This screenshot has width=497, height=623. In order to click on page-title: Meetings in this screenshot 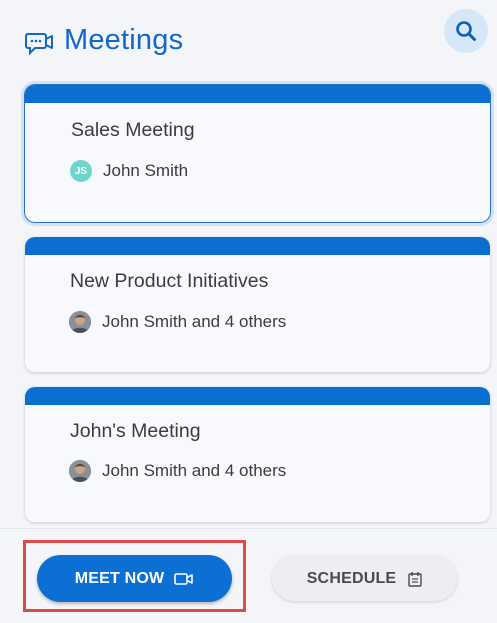, I will do `click(124, 40)`.